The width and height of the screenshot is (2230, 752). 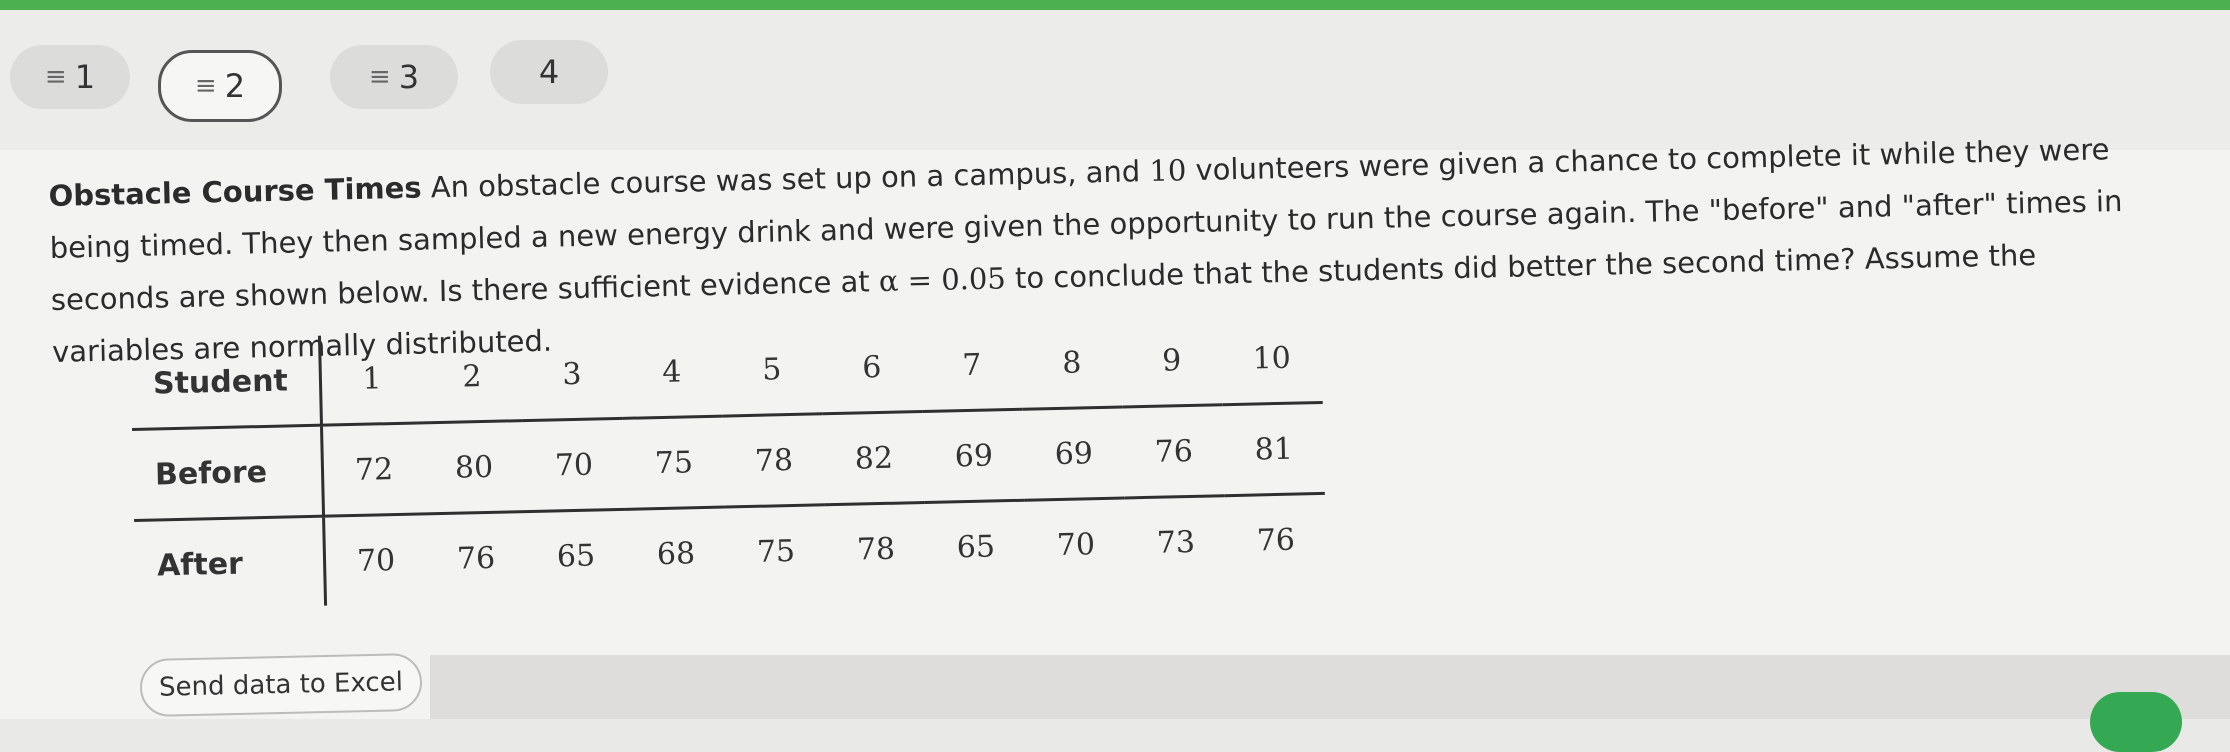 I want to click on volunteer-count: 10, so click(x=1168, y=171).